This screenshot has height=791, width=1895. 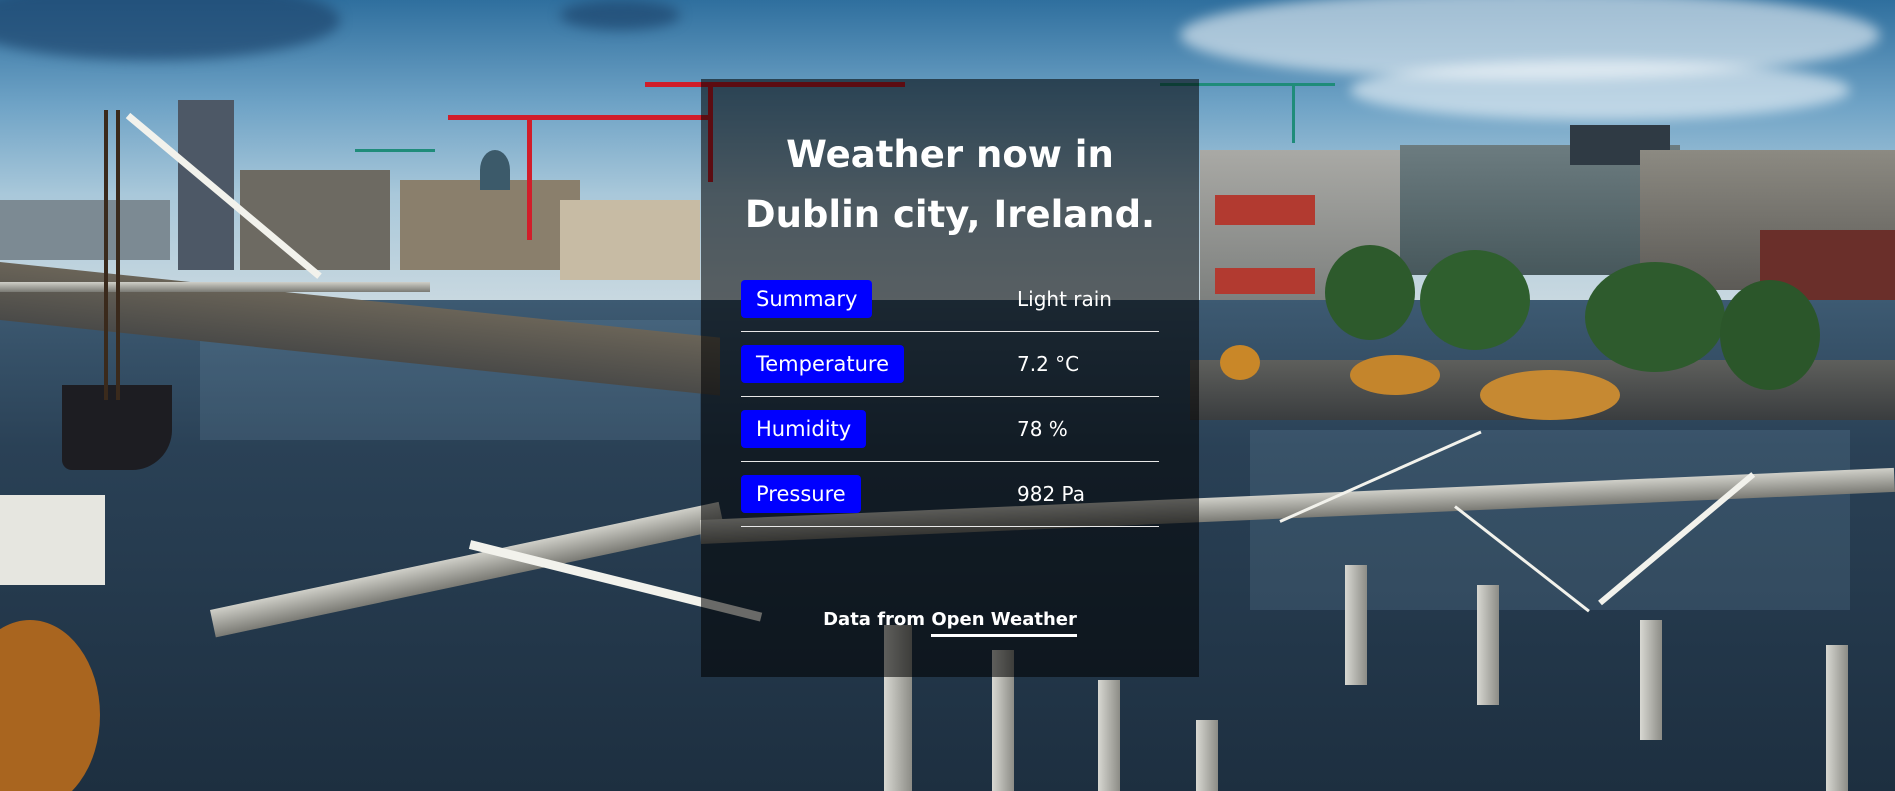 What do you see at coordinates (874, 619) in the screenshot?
I see `data-source-prefix: Data from` at bounding box center [874, 619].